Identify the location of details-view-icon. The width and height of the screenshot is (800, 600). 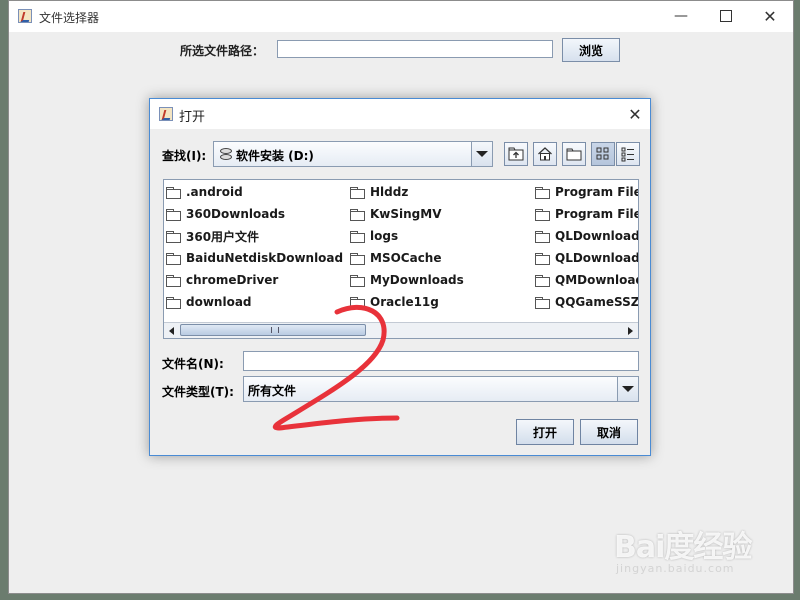
(627, 154).